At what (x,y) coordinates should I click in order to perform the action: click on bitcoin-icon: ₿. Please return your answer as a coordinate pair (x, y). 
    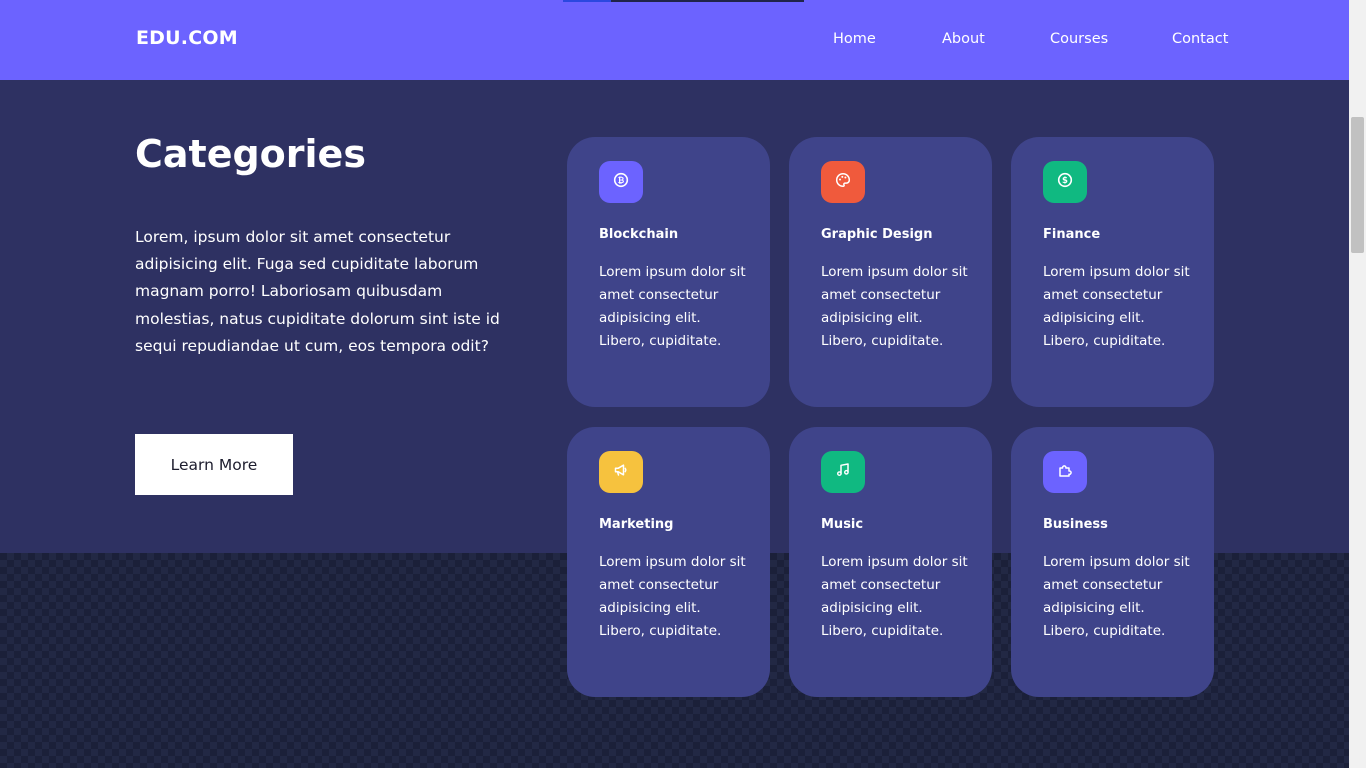
    Looking at the image, I should click on (621, 182).